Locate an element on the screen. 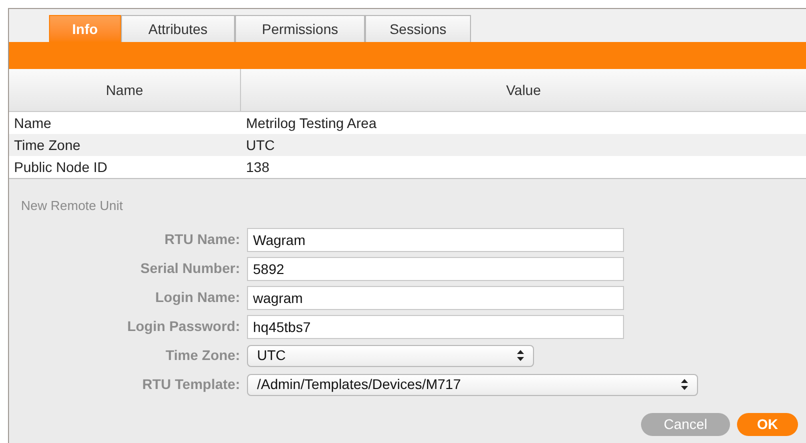 This screenshot has width=806, height=443. column-header: Name is located at coordinates (125, 90).